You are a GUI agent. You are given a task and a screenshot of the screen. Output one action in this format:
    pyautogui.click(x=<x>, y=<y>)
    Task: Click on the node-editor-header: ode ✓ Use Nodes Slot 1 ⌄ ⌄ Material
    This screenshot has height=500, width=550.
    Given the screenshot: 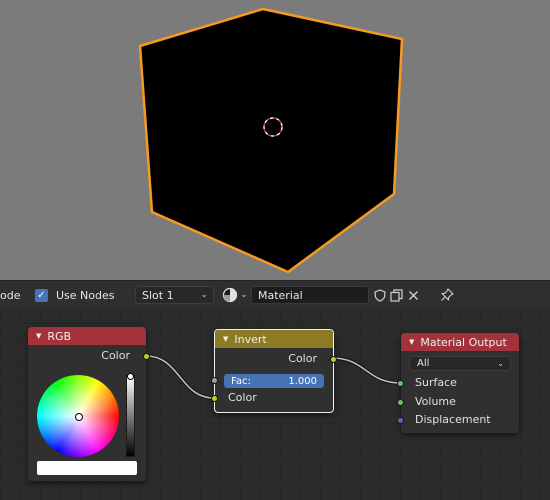 What is the action you would take?
    pyautogui.click(x=275, y=295)
    